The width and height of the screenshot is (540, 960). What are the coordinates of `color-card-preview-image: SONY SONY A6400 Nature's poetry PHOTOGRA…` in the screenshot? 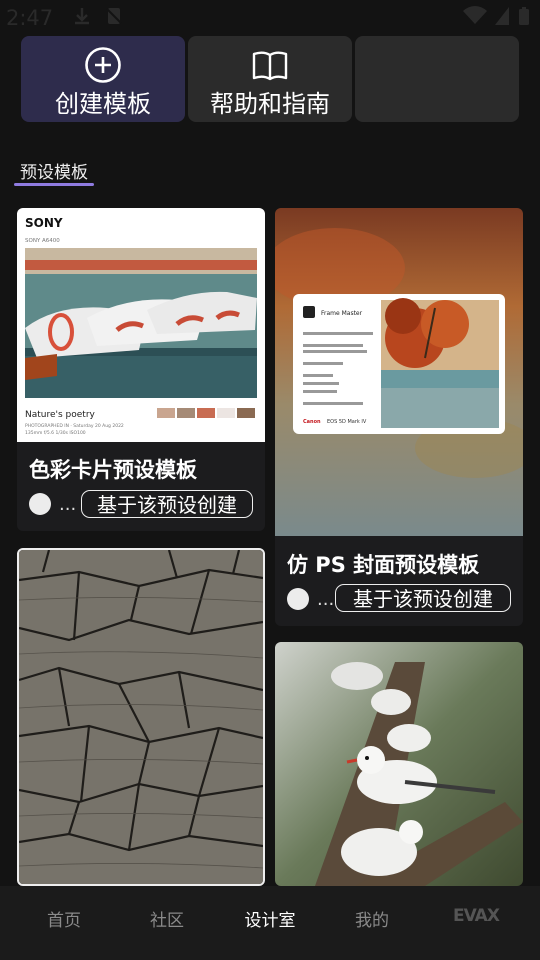 It's located at (141, 325).